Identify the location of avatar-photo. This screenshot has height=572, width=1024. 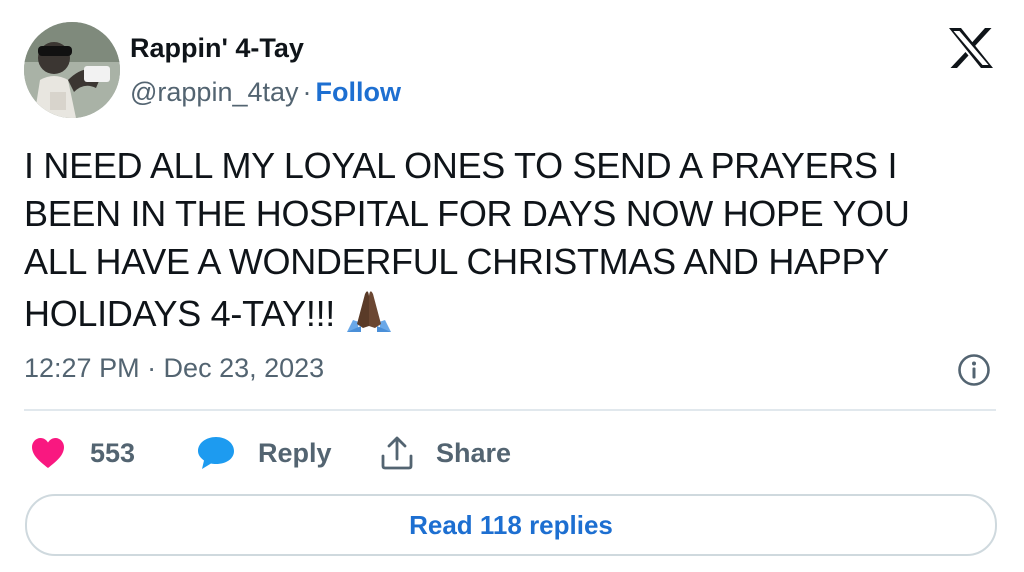
(72, 70).